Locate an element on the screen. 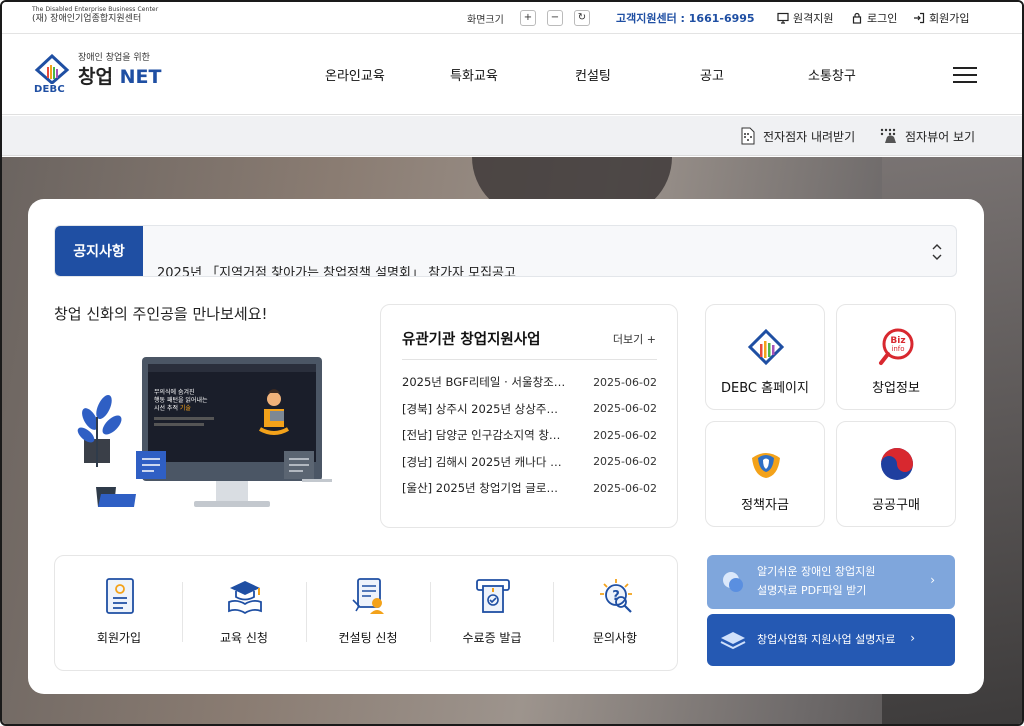  notice-message-link: 2025년 「지역거점 찾아가는 창업정책 설명회」 참가자 모집공고 is located at coordinates (336, 269).